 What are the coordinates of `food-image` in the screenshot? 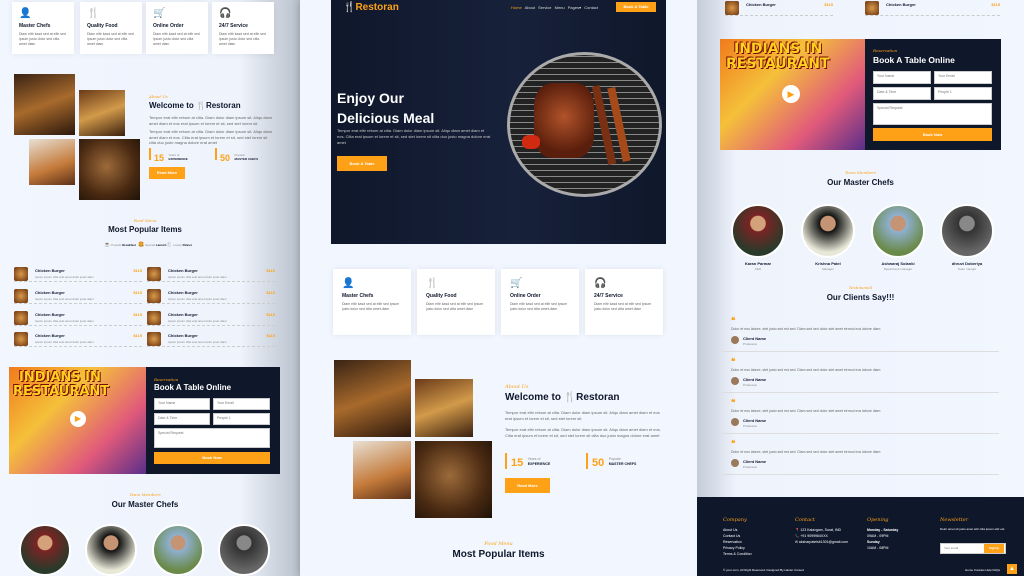 It's located at (52, 162).